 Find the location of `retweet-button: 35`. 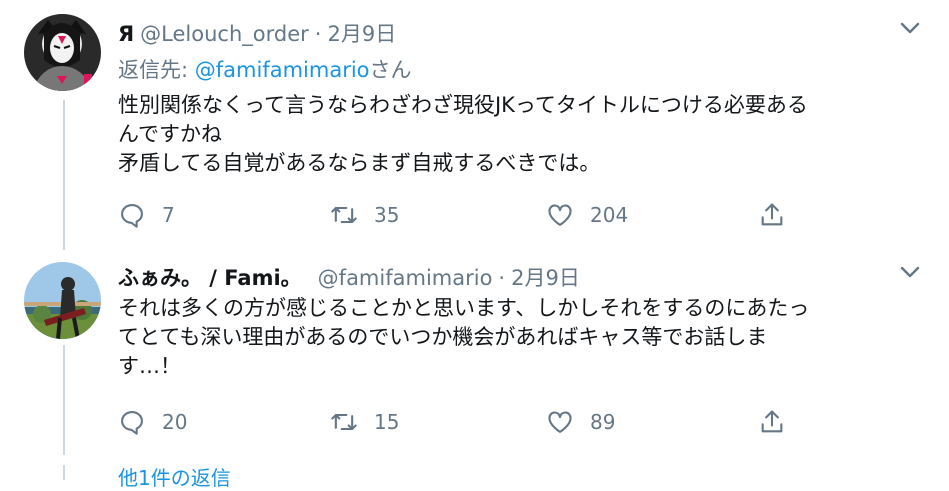

retweet-button: 35 is located at coordinates (364, 215).